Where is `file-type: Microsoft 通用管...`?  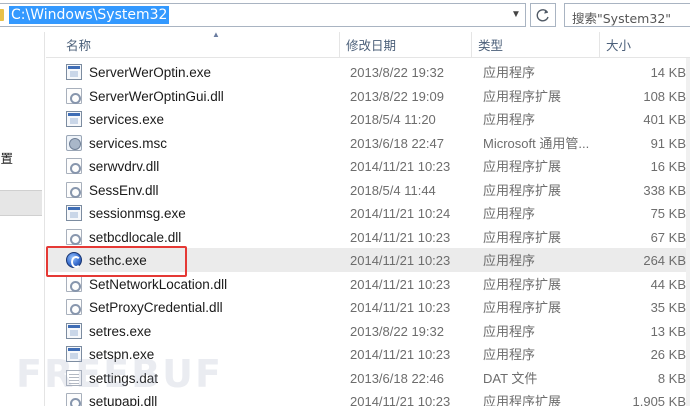
file-type: Microsoft 通用管... is located at coordinates (536, 143).